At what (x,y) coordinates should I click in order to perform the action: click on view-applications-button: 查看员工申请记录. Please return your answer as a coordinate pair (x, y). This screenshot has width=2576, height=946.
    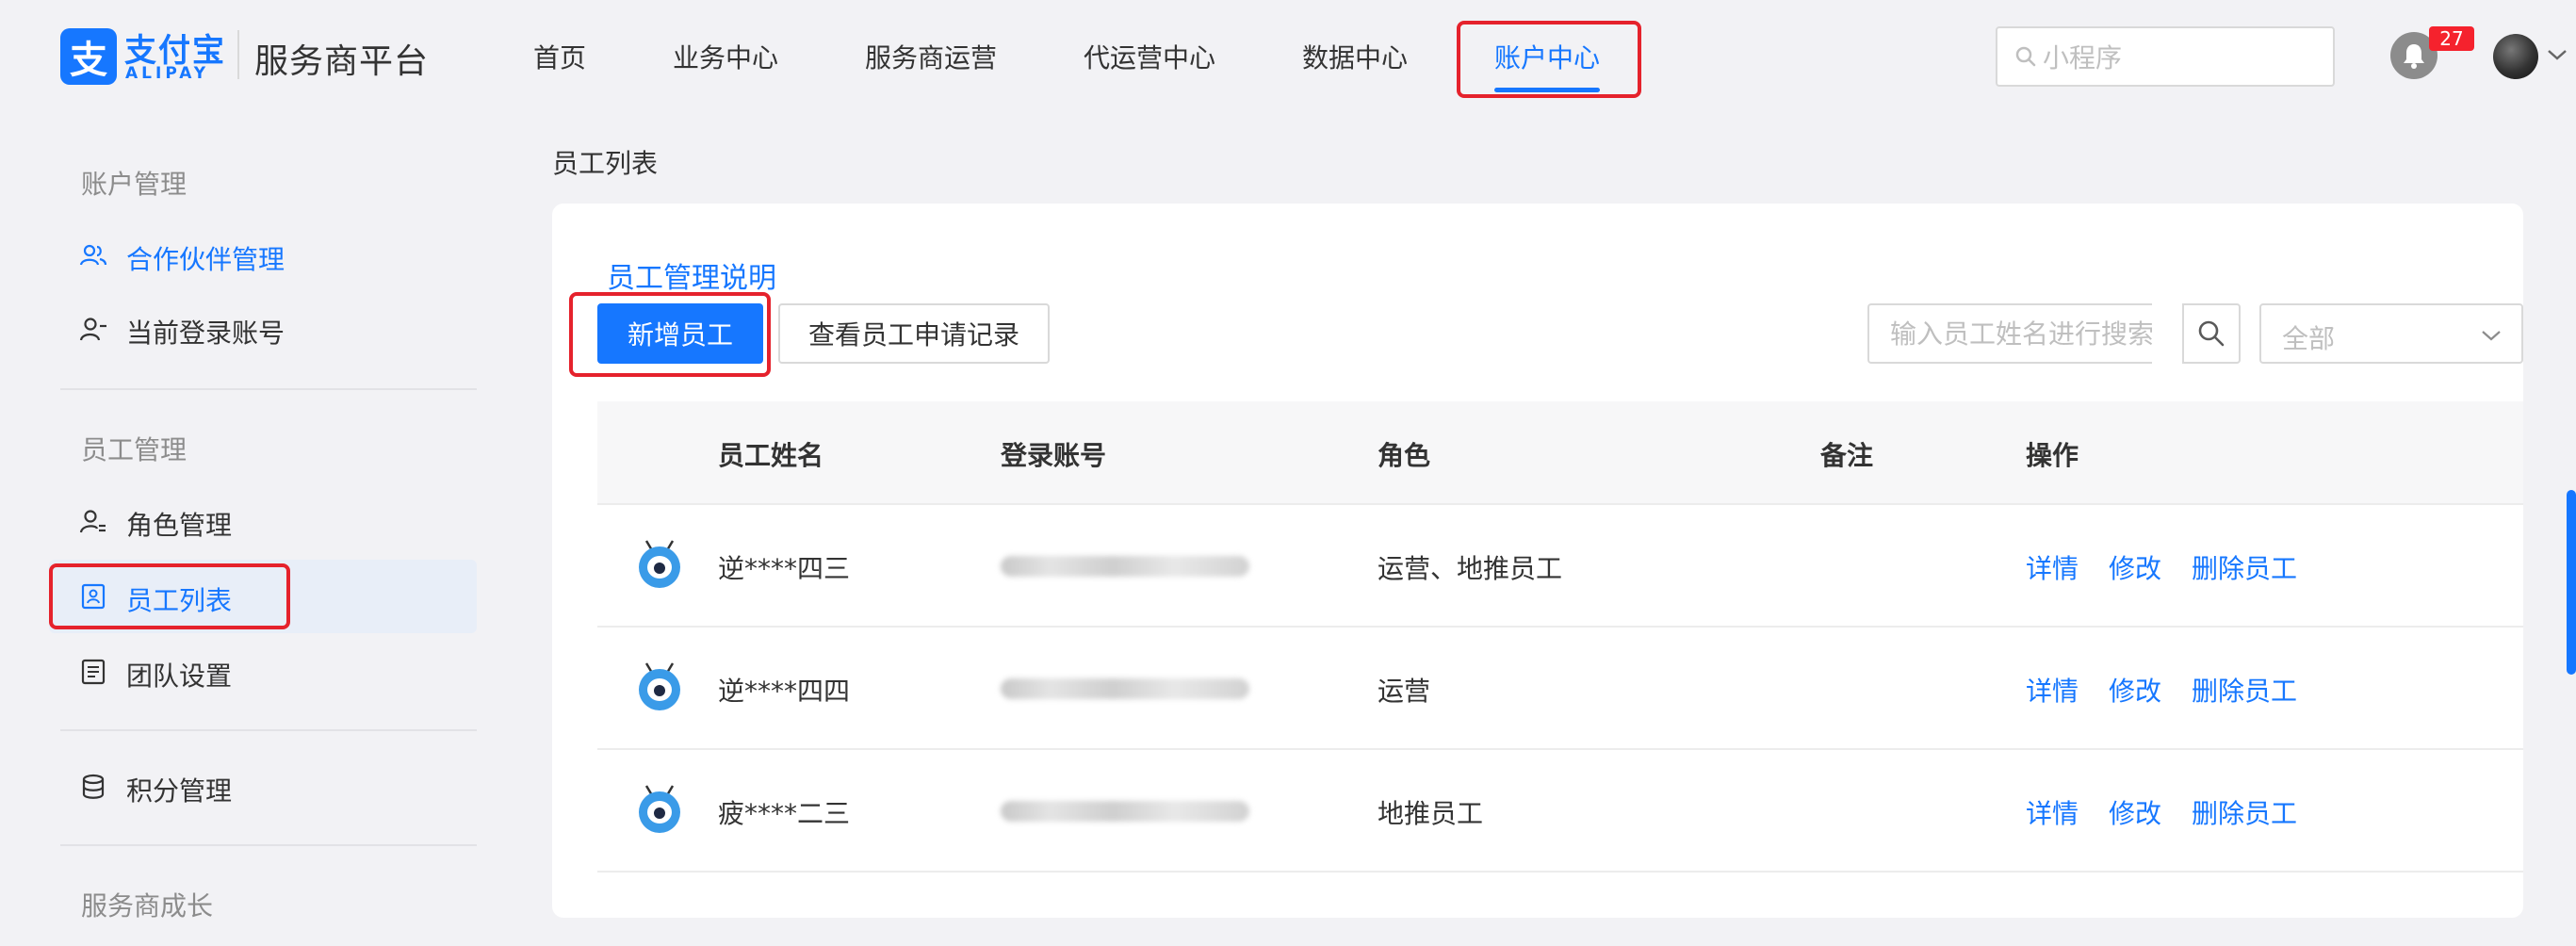
    Looking at the image, I should click on (914, 333).